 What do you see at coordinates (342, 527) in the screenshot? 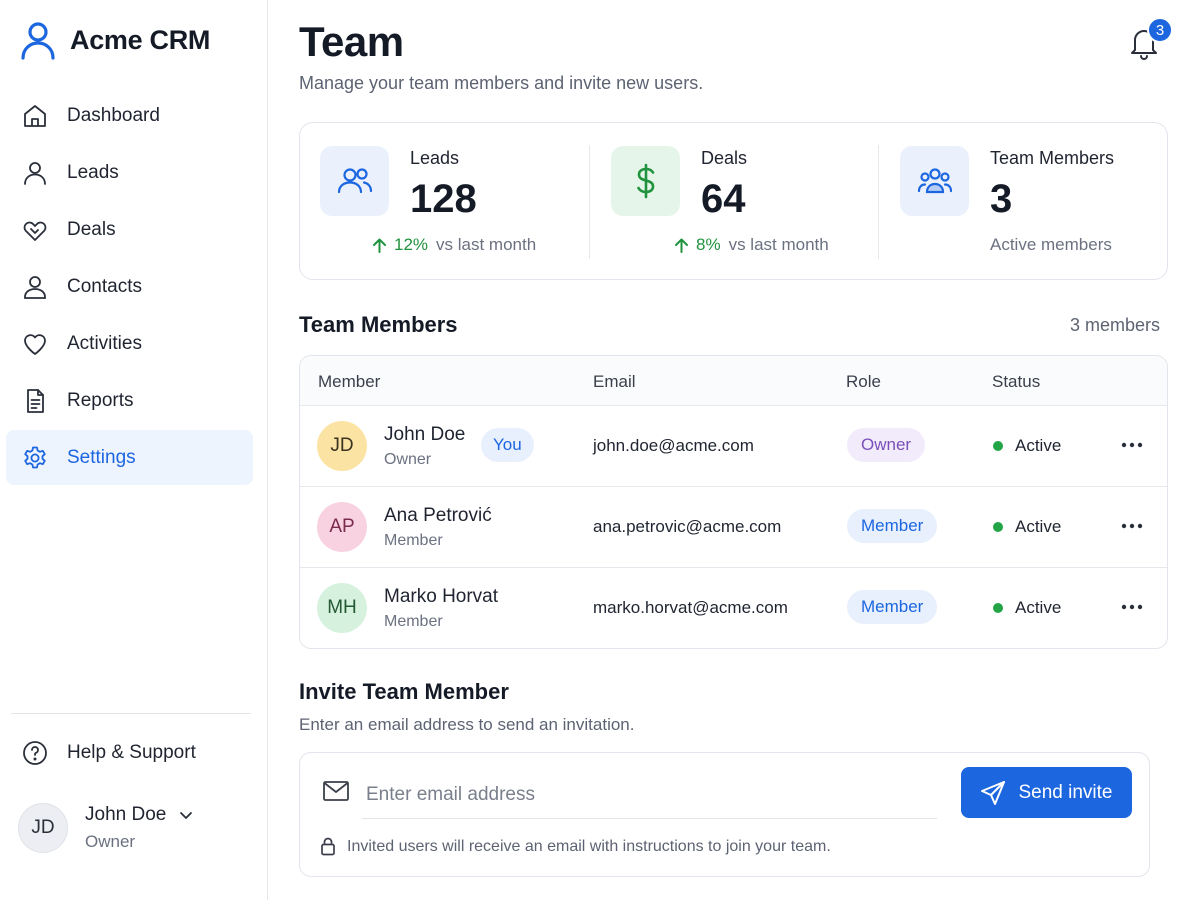
I see `avatar: AP` at bounding box center [342, 527].